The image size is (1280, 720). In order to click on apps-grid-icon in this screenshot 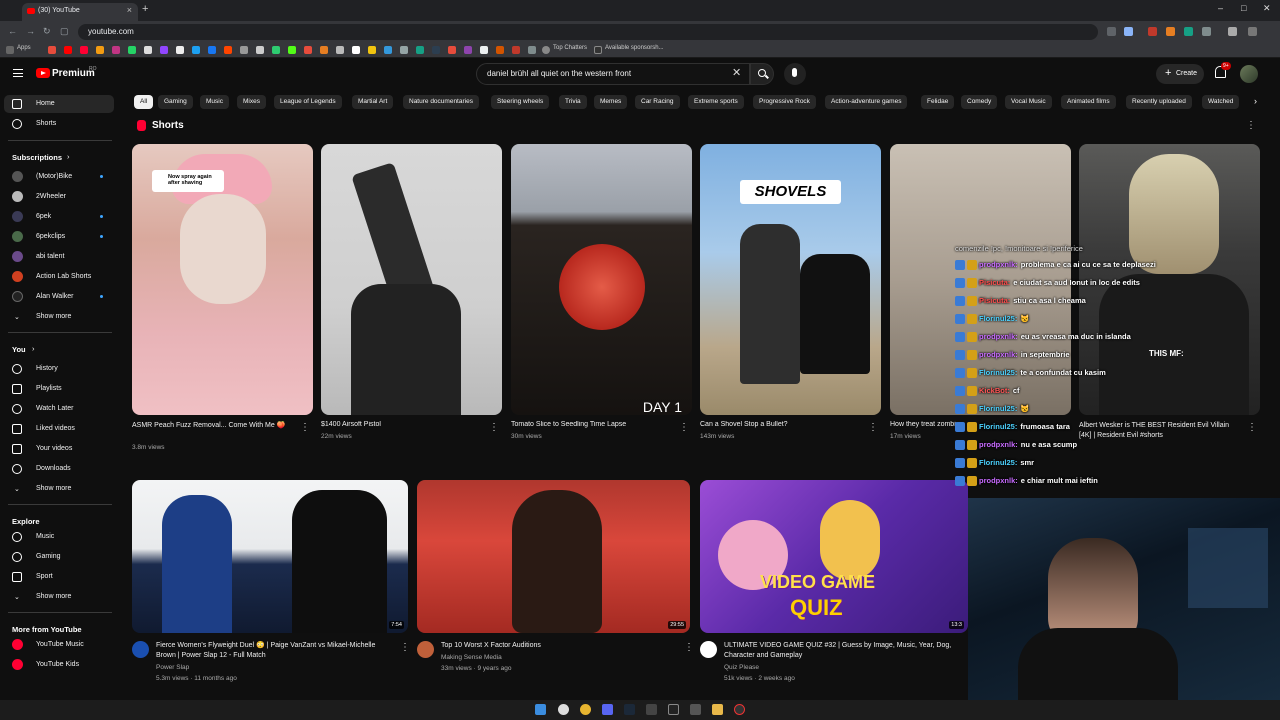, I will do `click(10, 50)`.